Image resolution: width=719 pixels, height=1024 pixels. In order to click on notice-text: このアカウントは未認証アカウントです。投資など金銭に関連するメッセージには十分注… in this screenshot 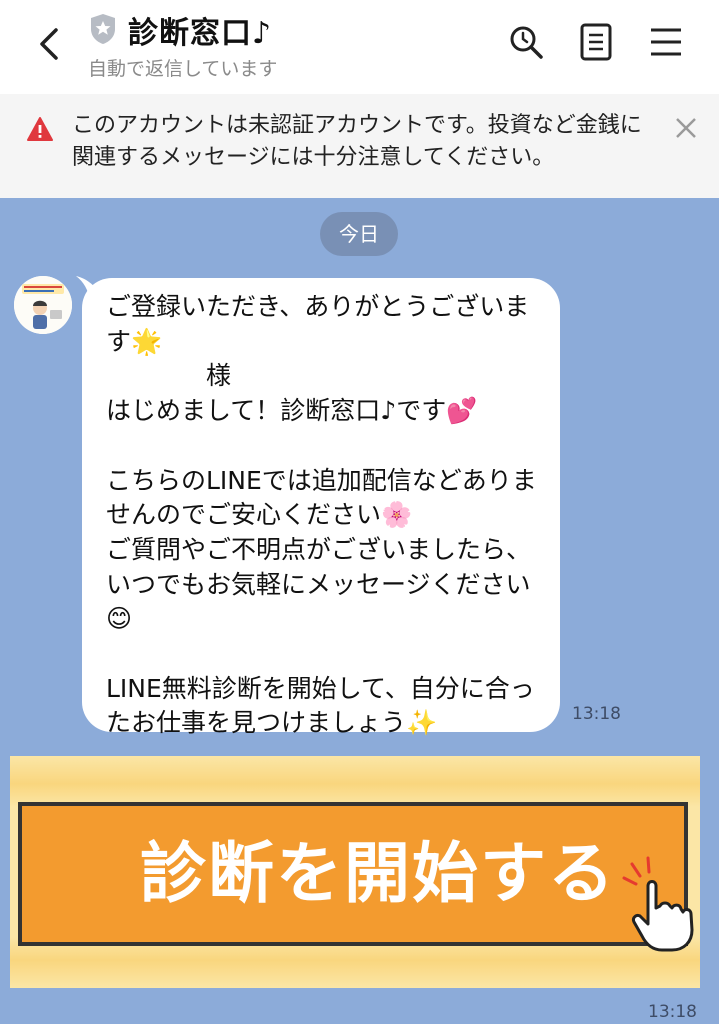, I will do `click(357, 141)`.